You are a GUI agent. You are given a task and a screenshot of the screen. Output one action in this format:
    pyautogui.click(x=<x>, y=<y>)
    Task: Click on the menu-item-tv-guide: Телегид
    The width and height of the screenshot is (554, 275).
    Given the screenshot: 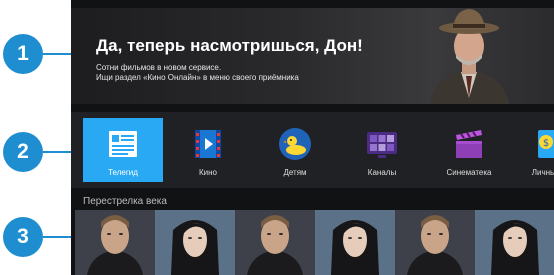 What is the action you would take?
    pyautogui.click(x=123, y=150)
    